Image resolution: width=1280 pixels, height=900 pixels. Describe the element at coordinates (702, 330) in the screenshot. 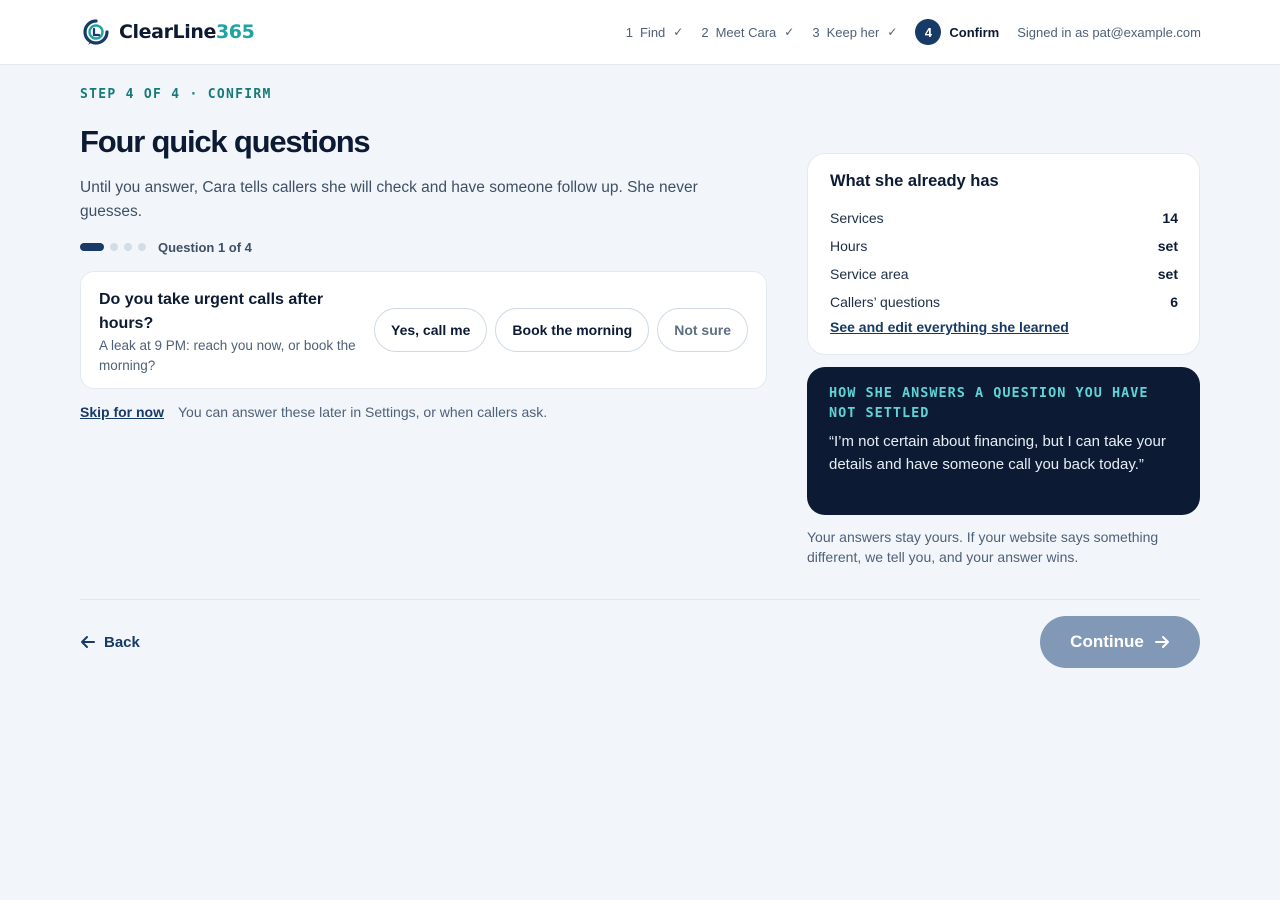

I see `answer-not-sure-button: Not sure` at that location.